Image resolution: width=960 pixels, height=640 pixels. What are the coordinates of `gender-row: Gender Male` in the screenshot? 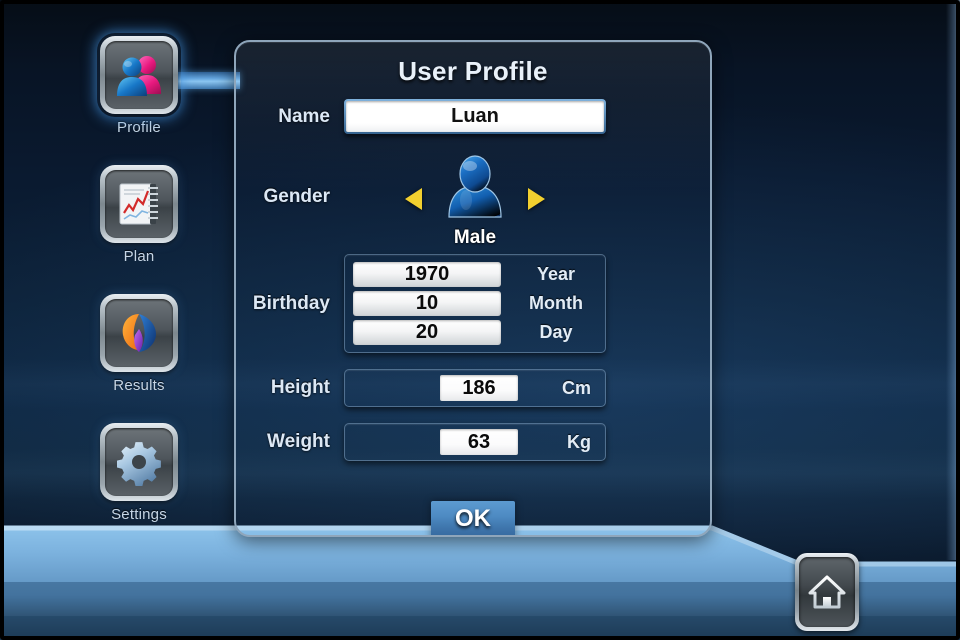 It's located at (473, 202).